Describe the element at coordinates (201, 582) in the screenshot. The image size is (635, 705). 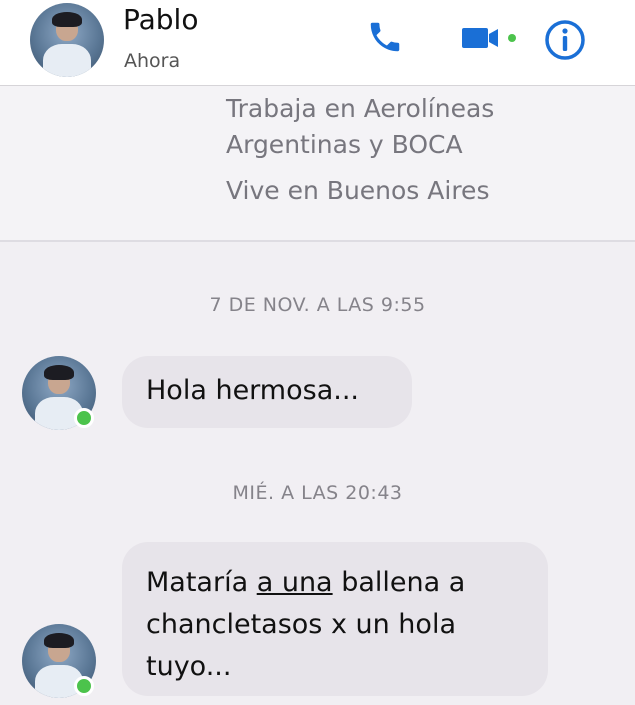
I see `message-text-part: Mataría` at that location.